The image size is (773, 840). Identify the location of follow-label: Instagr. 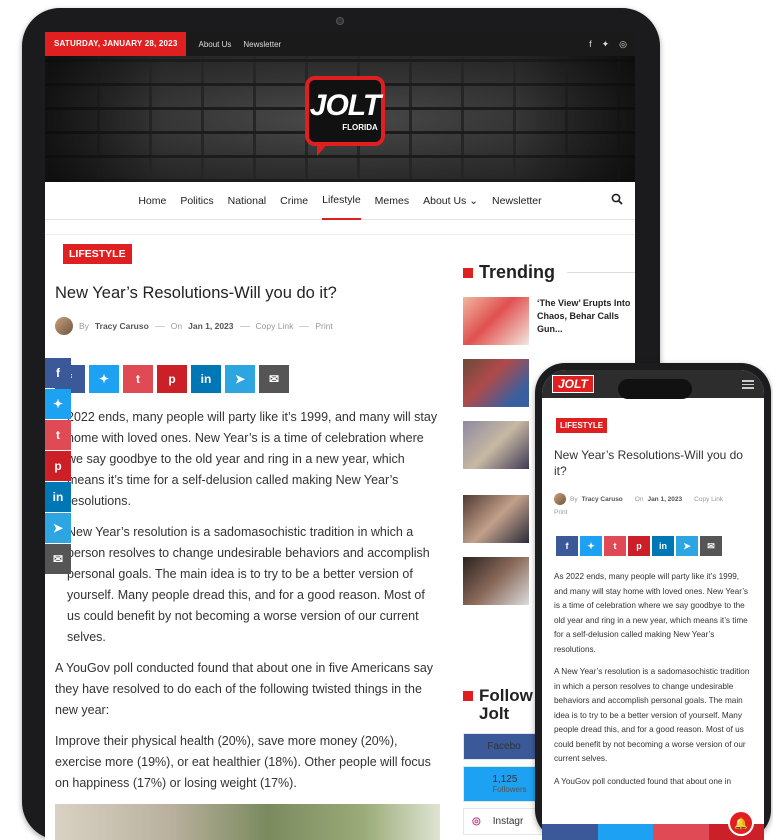
(508, 821).